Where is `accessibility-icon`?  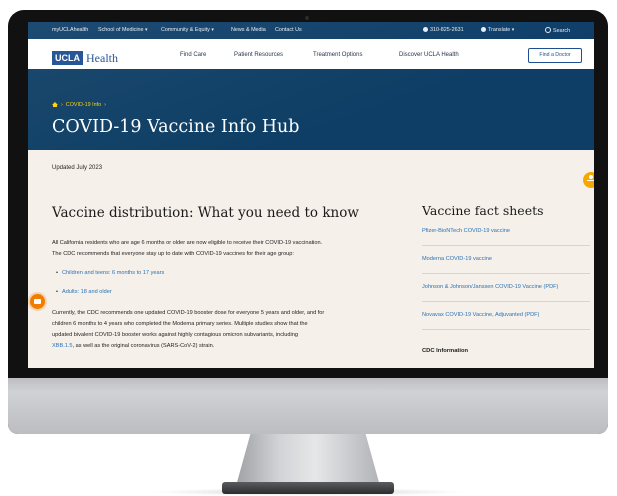
accessibility-icon is located at coordinates (588, 180).